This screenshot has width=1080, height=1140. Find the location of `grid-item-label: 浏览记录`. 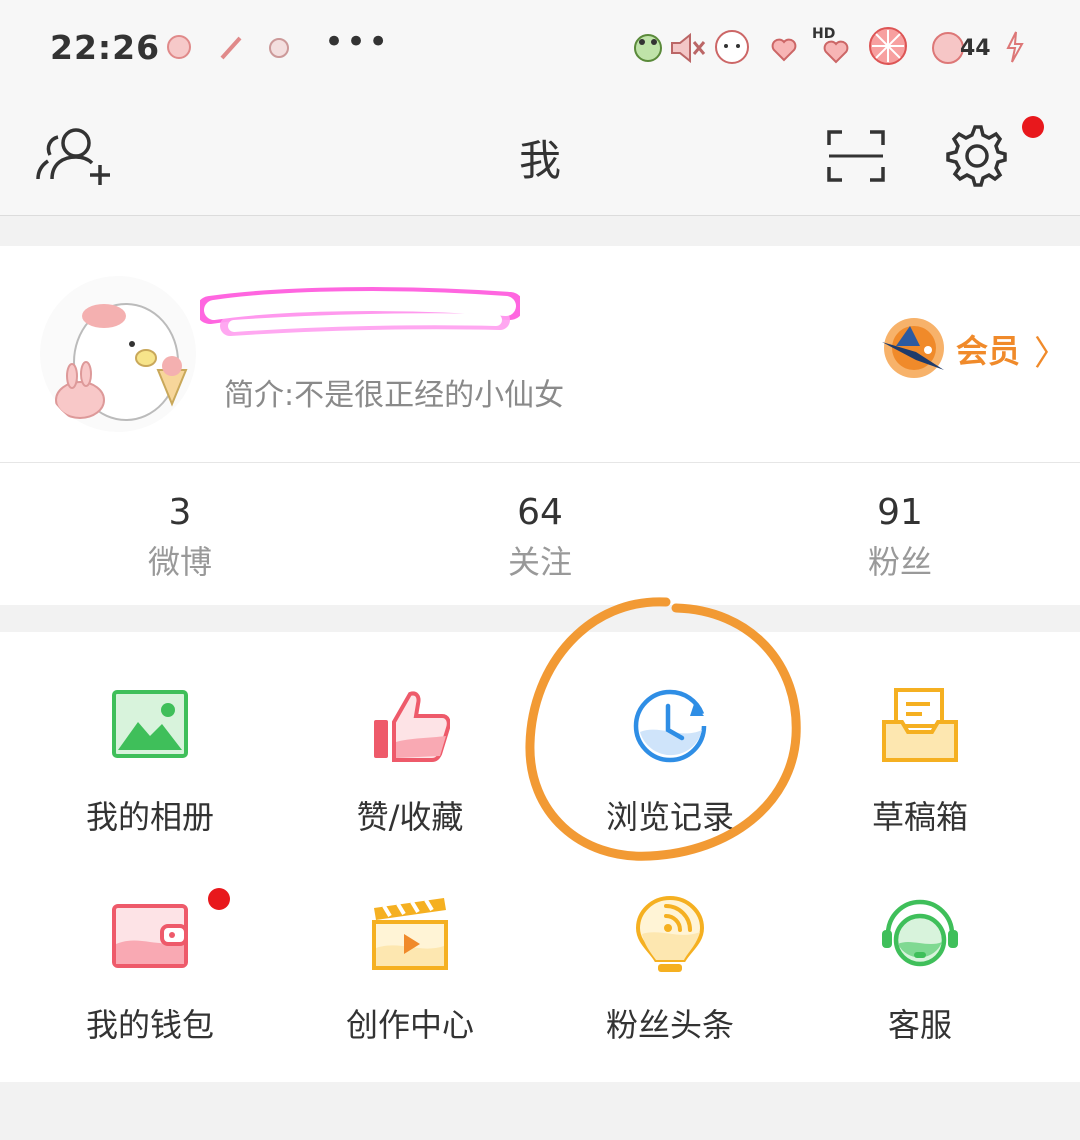

grid-item-label: 浏览记录 is located at coordinates (669, 817).